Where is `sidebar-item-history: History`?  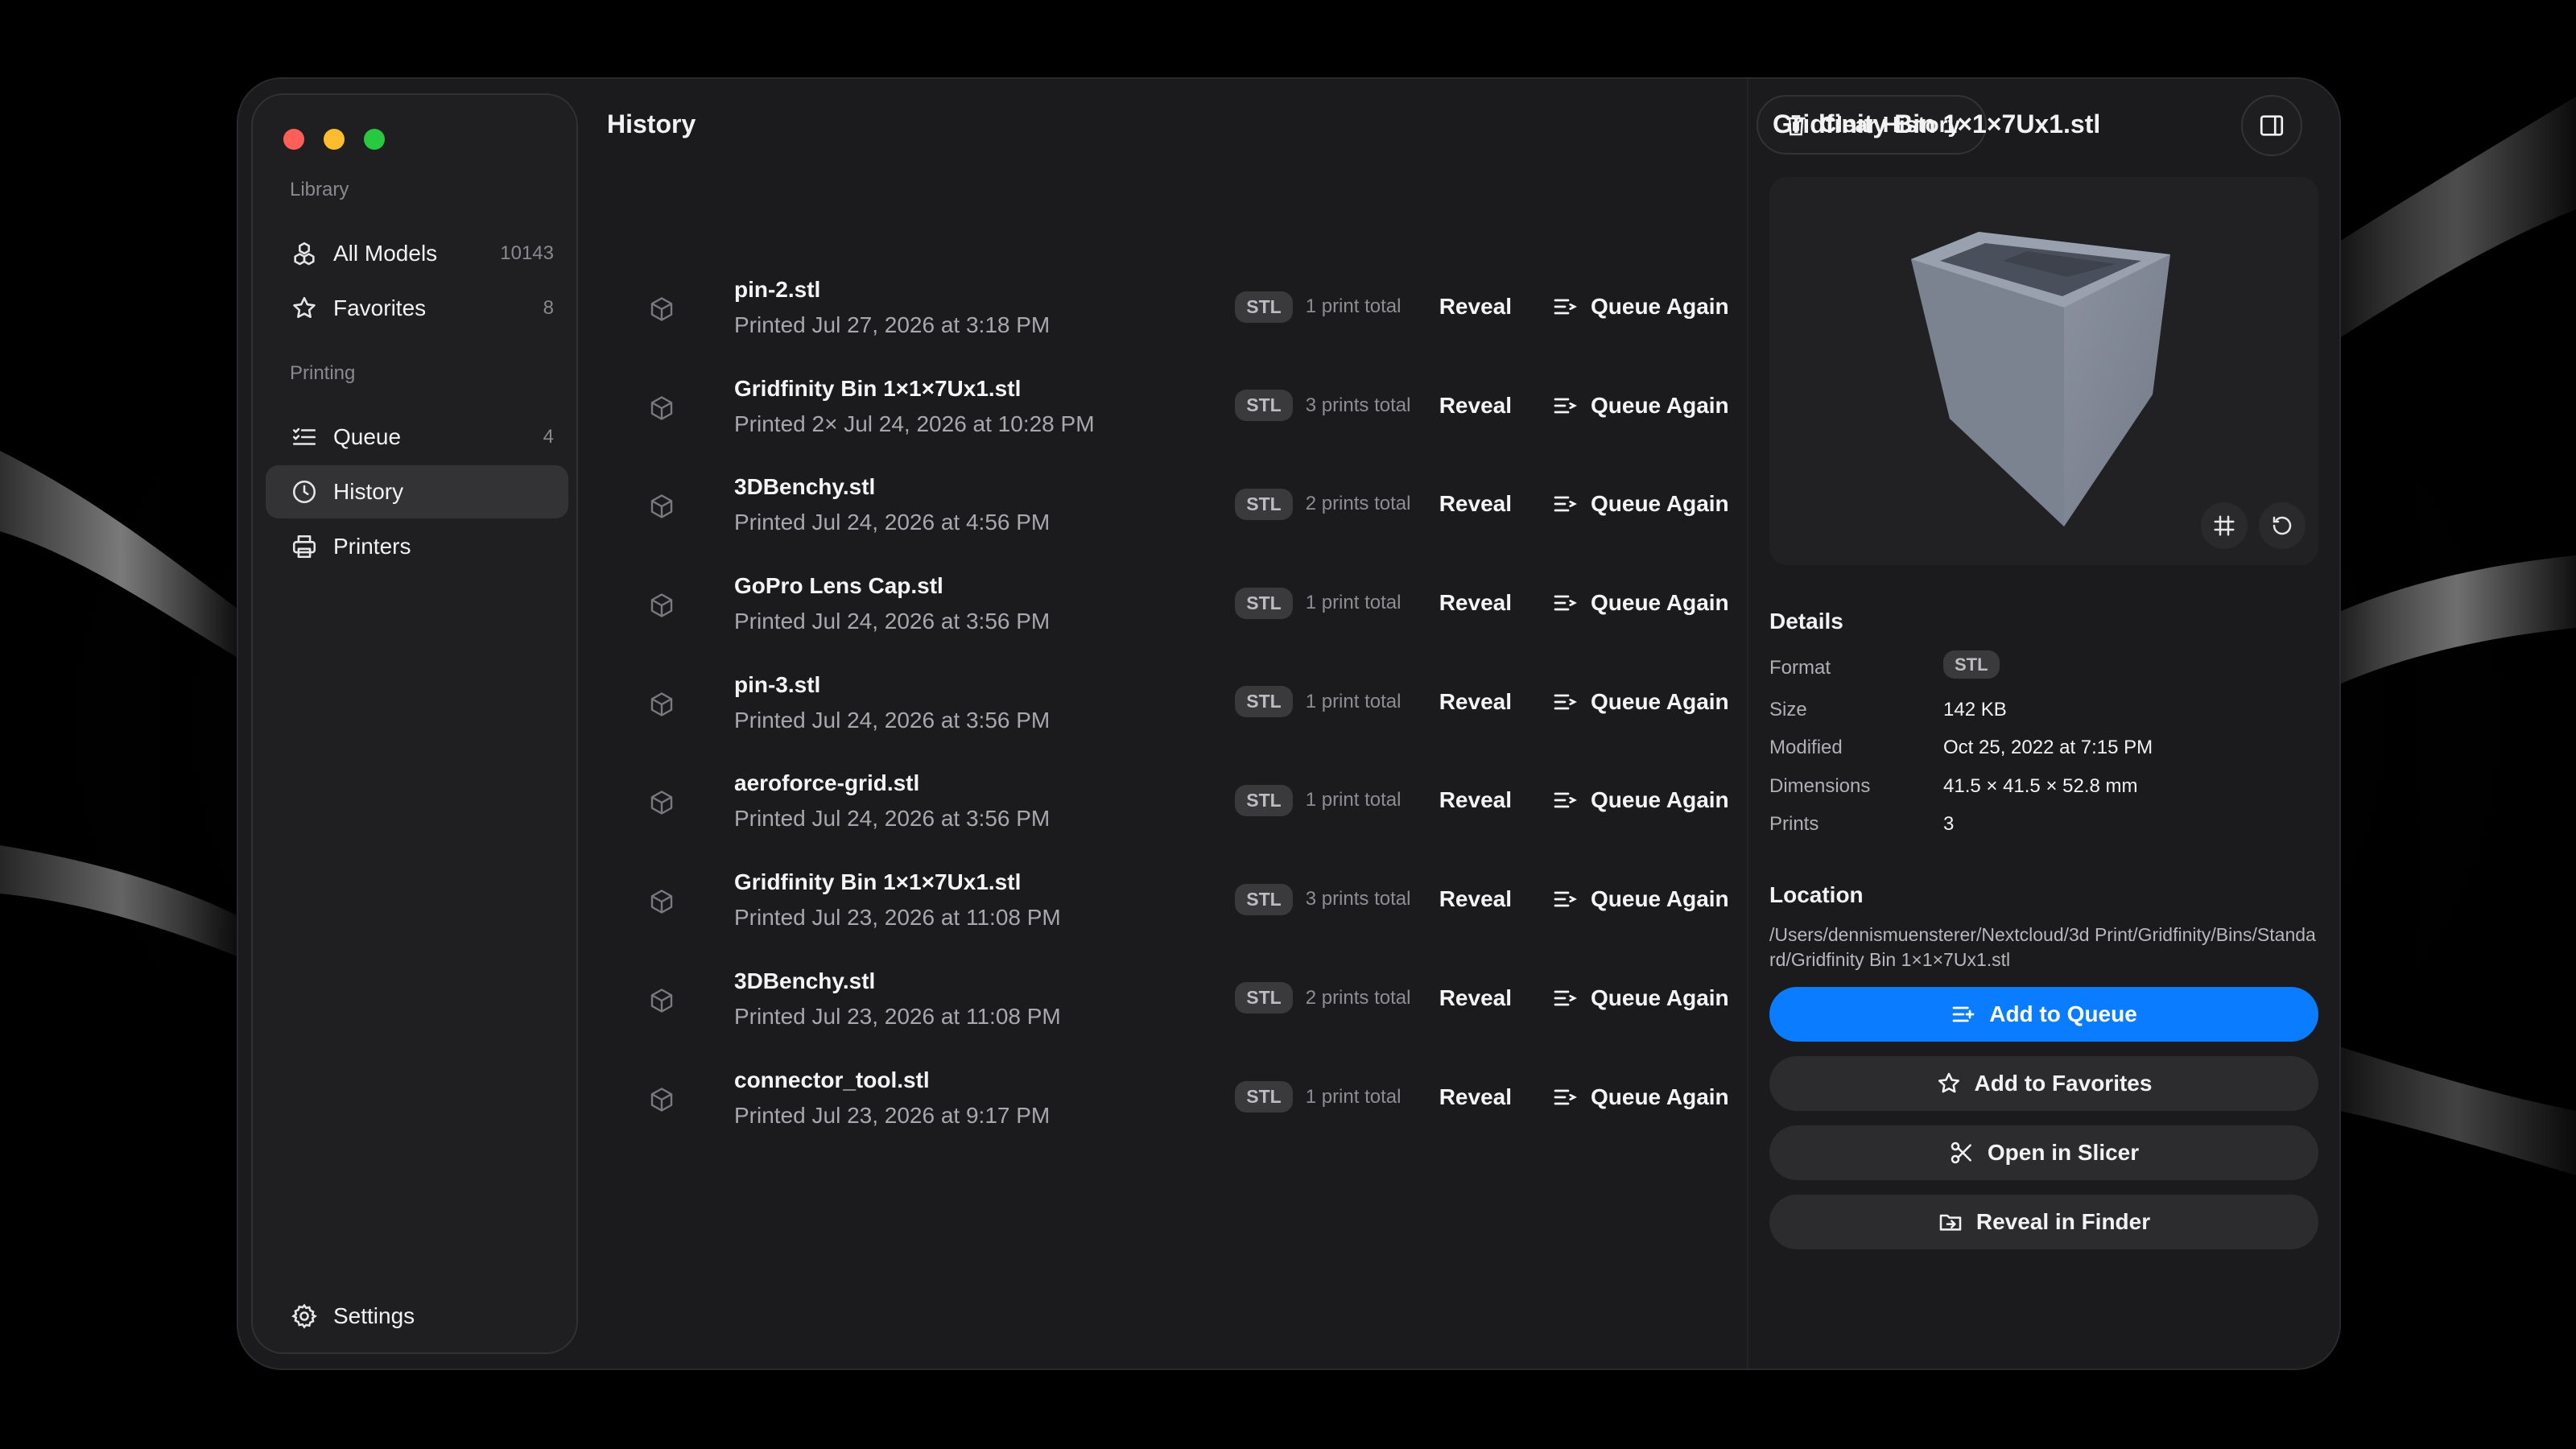
sidebar-item-history: History is located at coordinates (417, 491).